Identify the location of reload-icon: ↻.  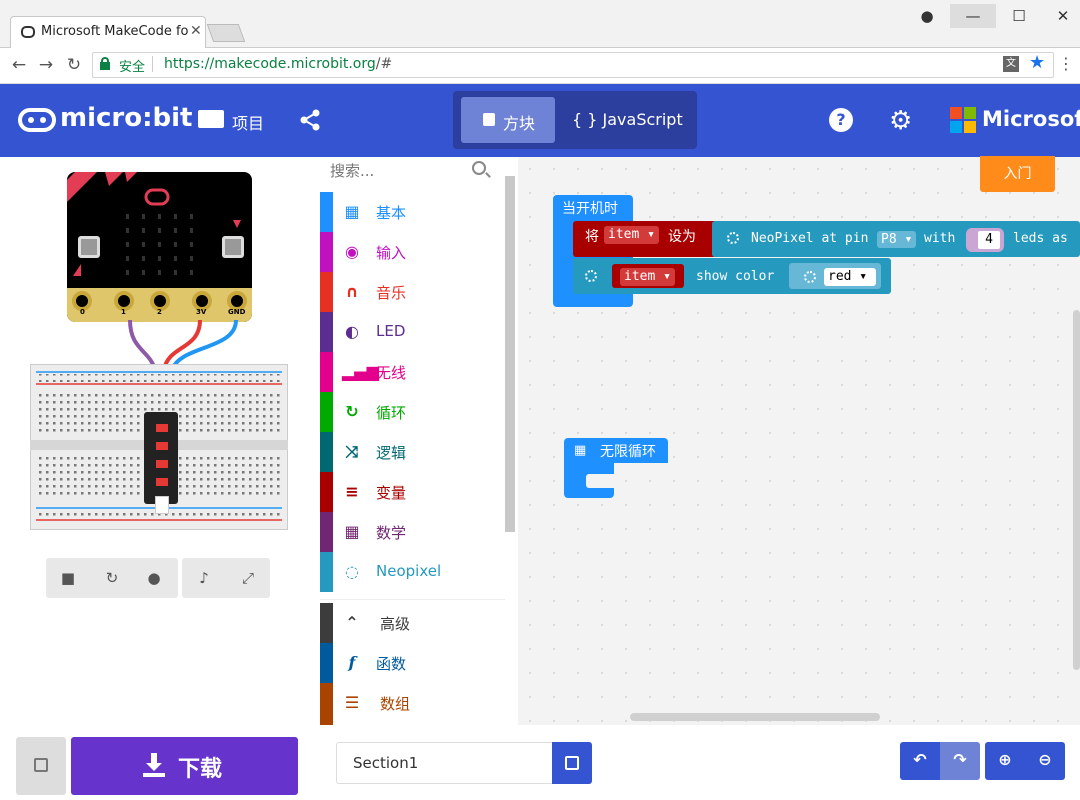
(74, 65).